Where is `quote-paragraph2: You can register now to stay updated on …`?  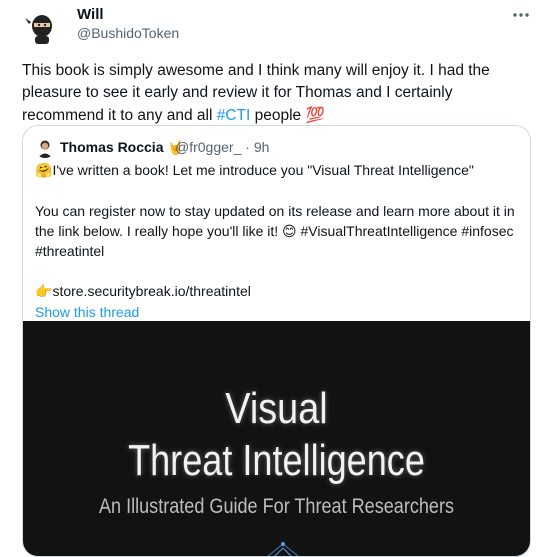 quote-paragraph2: You can register now to stay updated on … is located at coordinates (275, 231).